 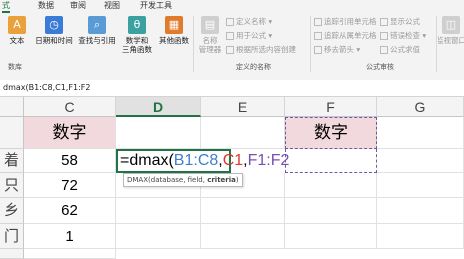 What do you see at coordinates (249, 35) in the screenshot?
I see `use-in-formula-button: 用于公式 ▾` at bounding box center [249, 35].